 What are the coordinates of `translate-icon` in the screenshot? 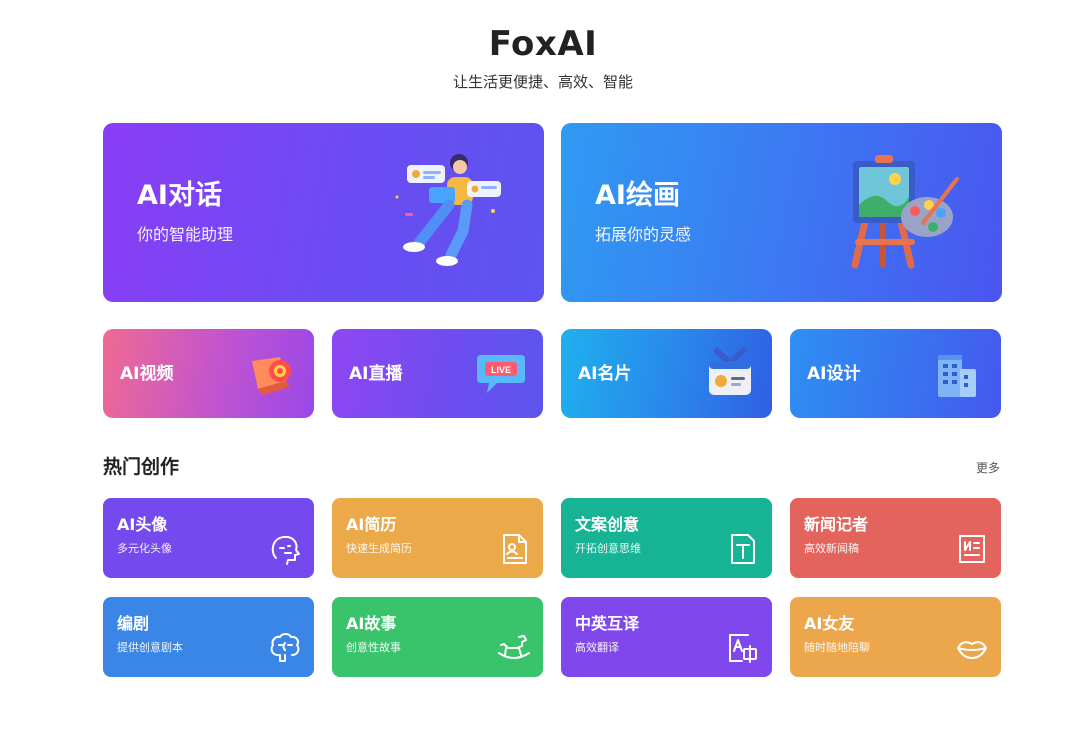 It's located at (743, 648).